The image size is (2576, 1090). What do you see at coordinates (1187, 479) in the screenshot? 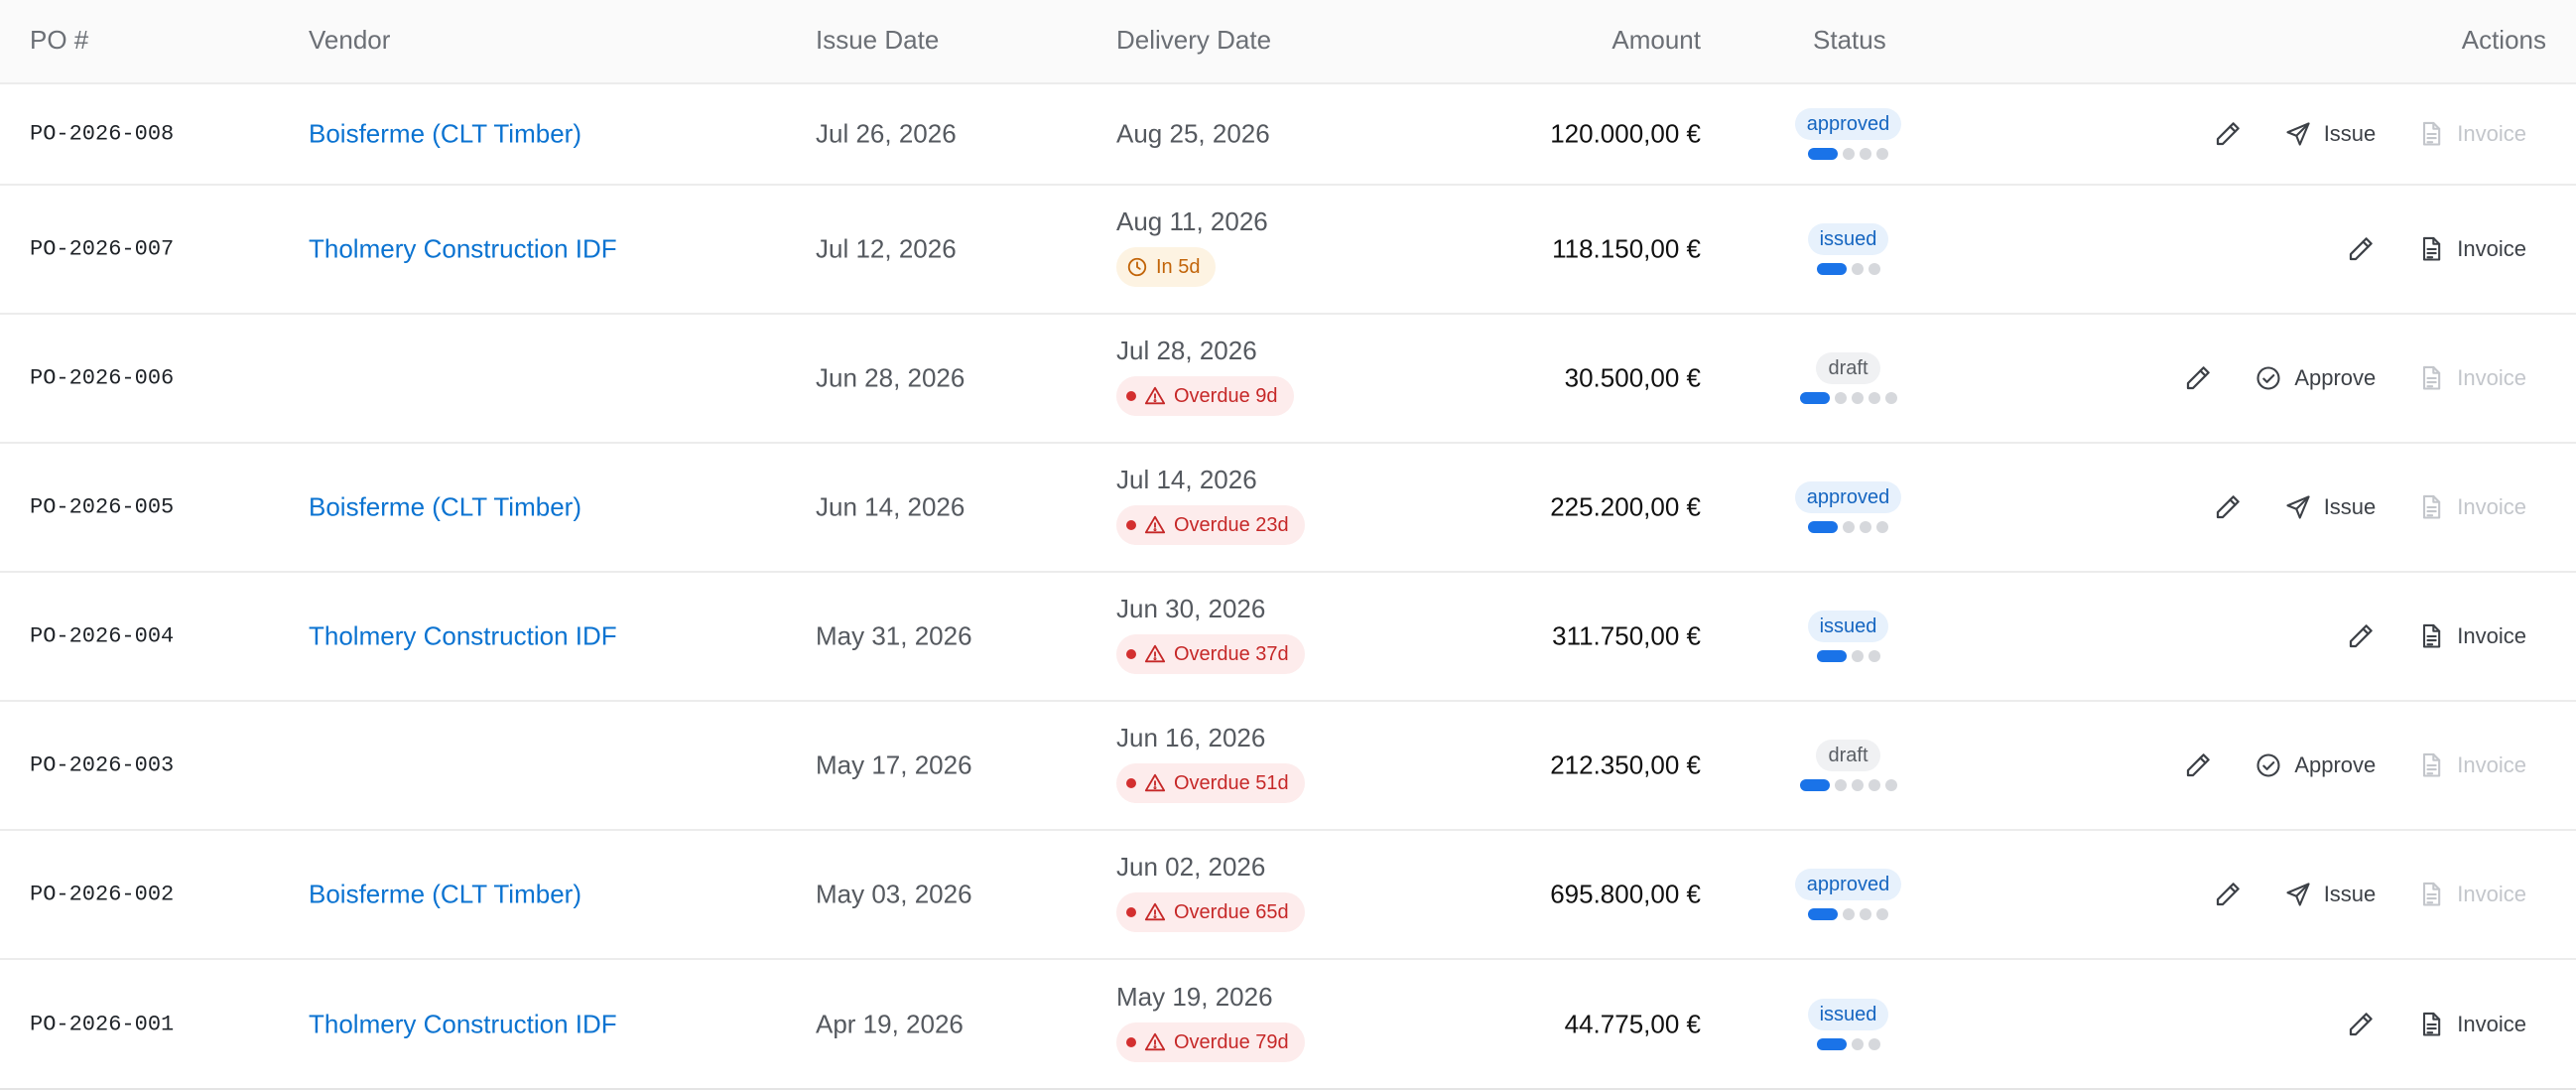
I see `delivery-date: Jul 14, 2026` at bounding box center [1187, 479].